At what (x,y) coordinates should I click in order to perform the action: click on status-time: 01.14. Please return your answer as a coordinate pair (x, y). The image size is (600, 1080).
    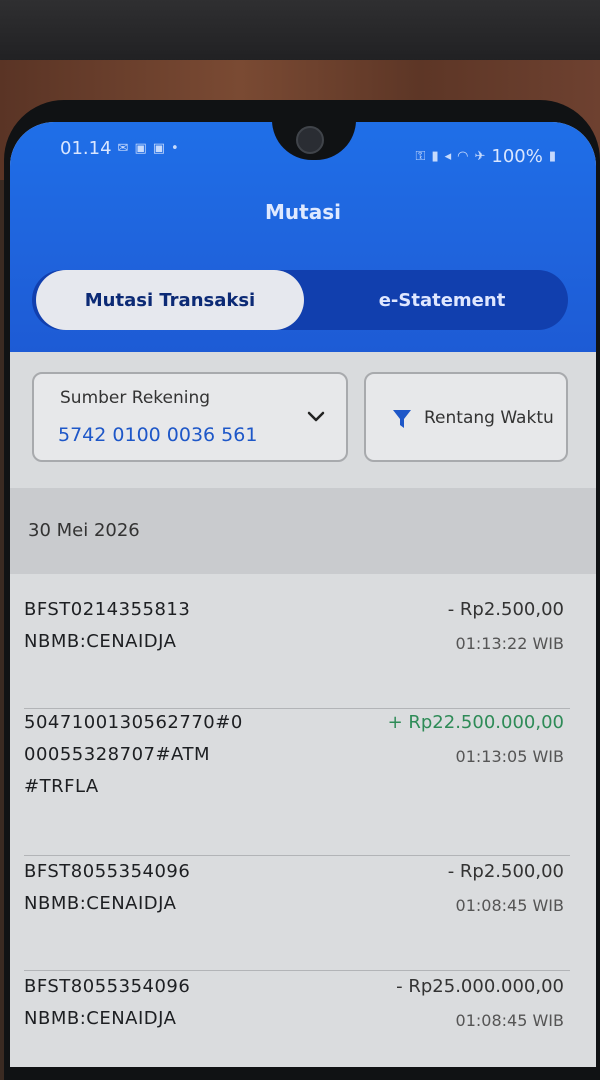
    Looking at the image, I should click on (86, 148).